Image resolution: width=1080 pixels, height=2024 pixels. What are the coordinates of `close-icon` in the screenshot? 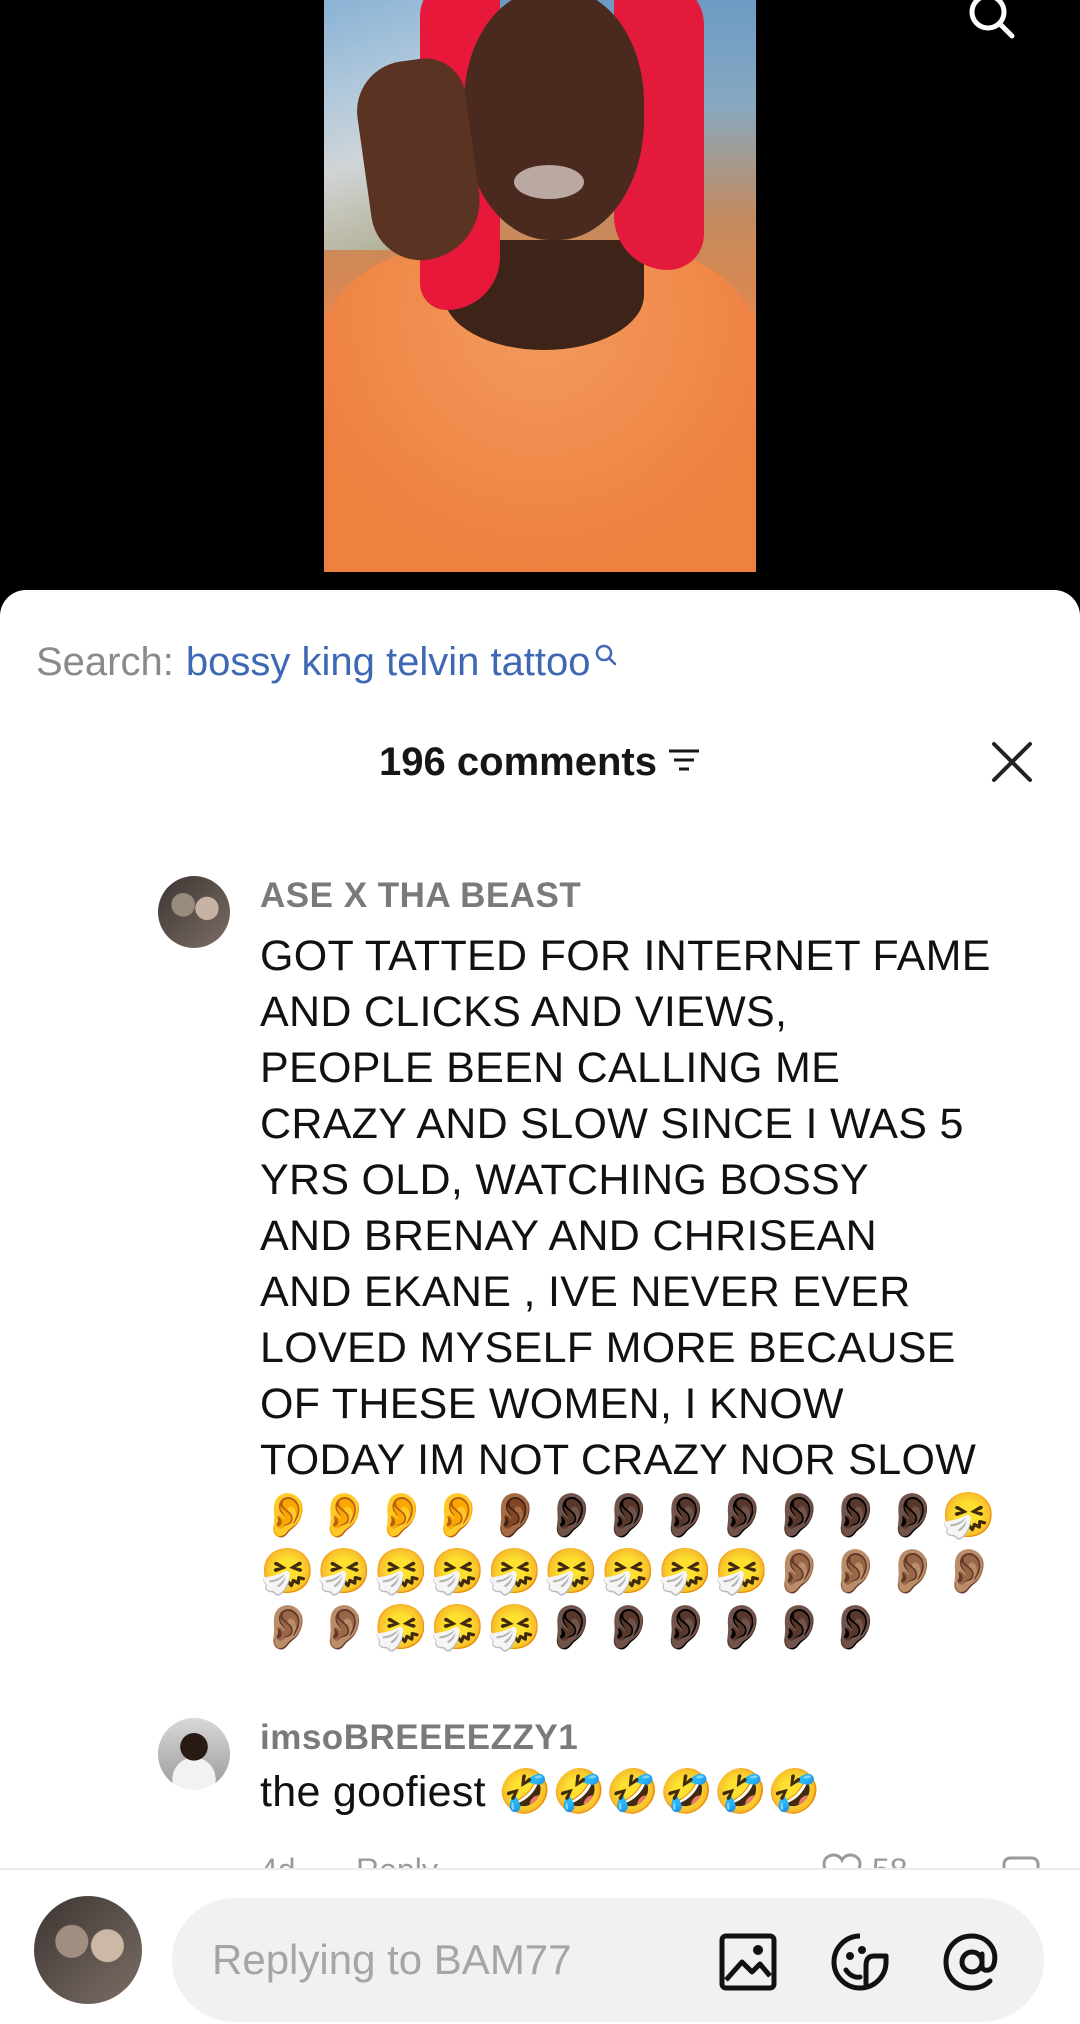 It's located at (1012, 762).